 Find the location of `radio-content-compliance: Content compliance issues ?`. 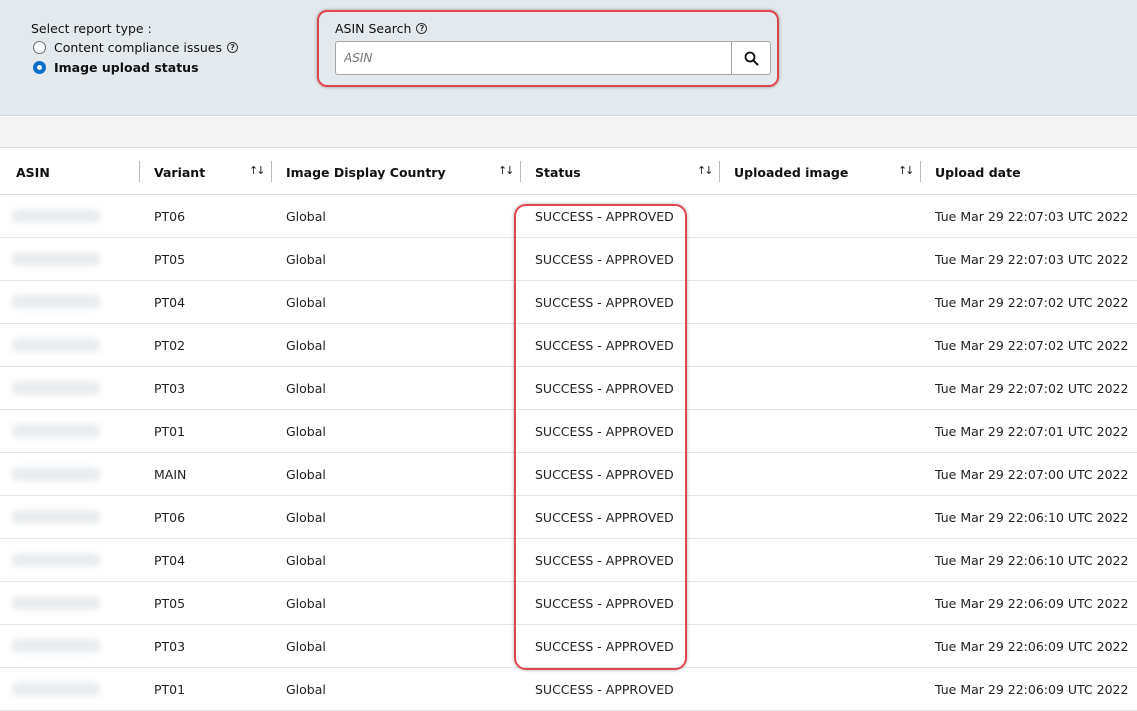

radio-content-compliance: Content compliance issues ? is located at coordinates (136, 47).